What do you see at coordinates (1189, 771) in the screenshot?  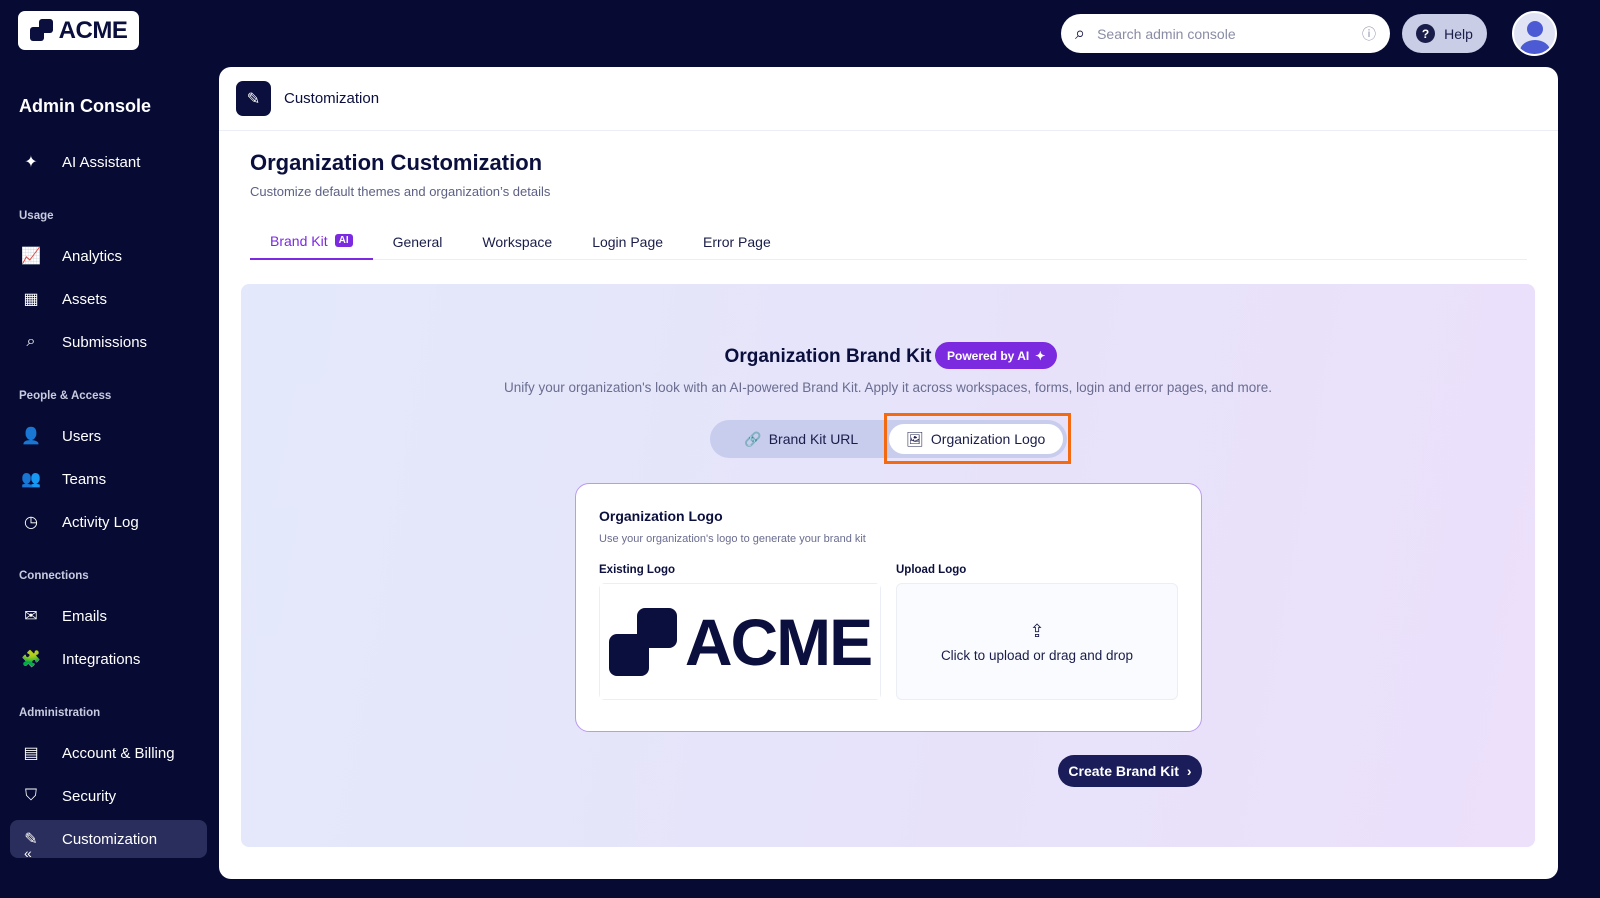 I see `chevron-right-icon: ›` at bounding box center [1189, 771].